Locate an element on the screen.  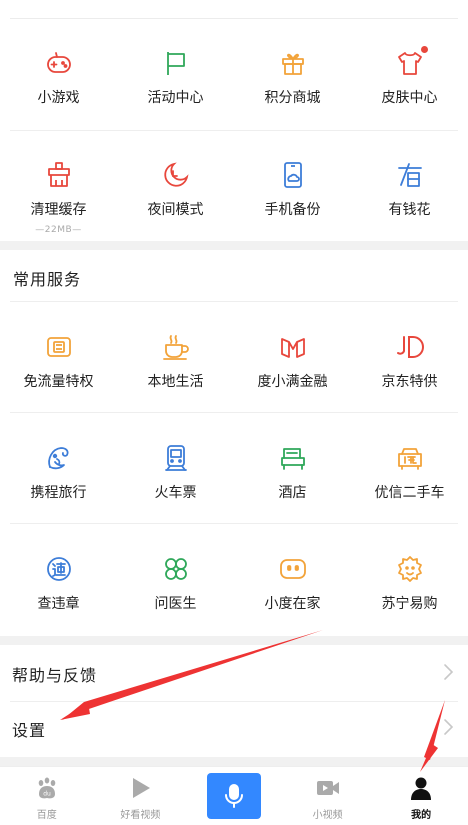
grid-item-clear-cache: 清理缓存 —22MB— is located at coordinates (58, 197).